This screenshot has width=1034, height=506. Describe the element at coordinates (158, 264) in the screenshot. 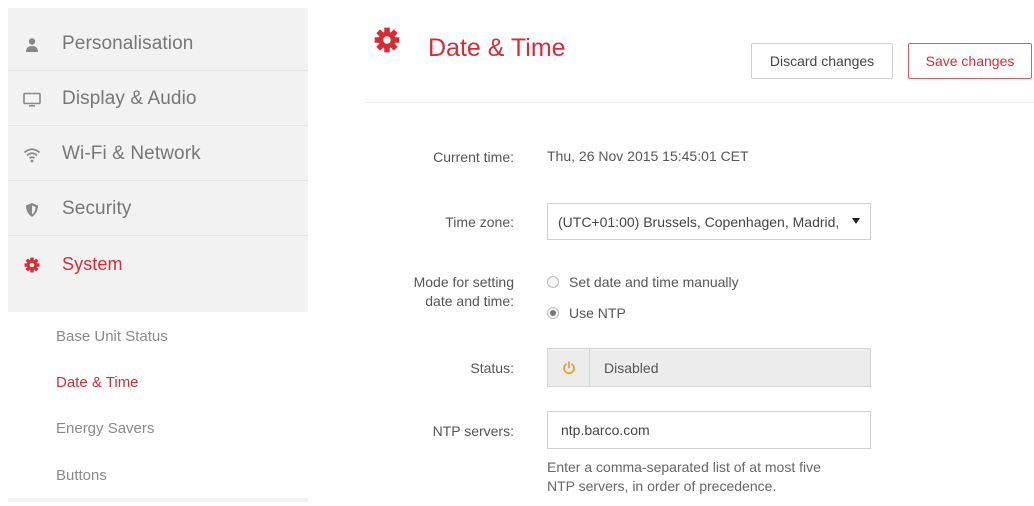

I see `sidebar-item-system: System` at that location.